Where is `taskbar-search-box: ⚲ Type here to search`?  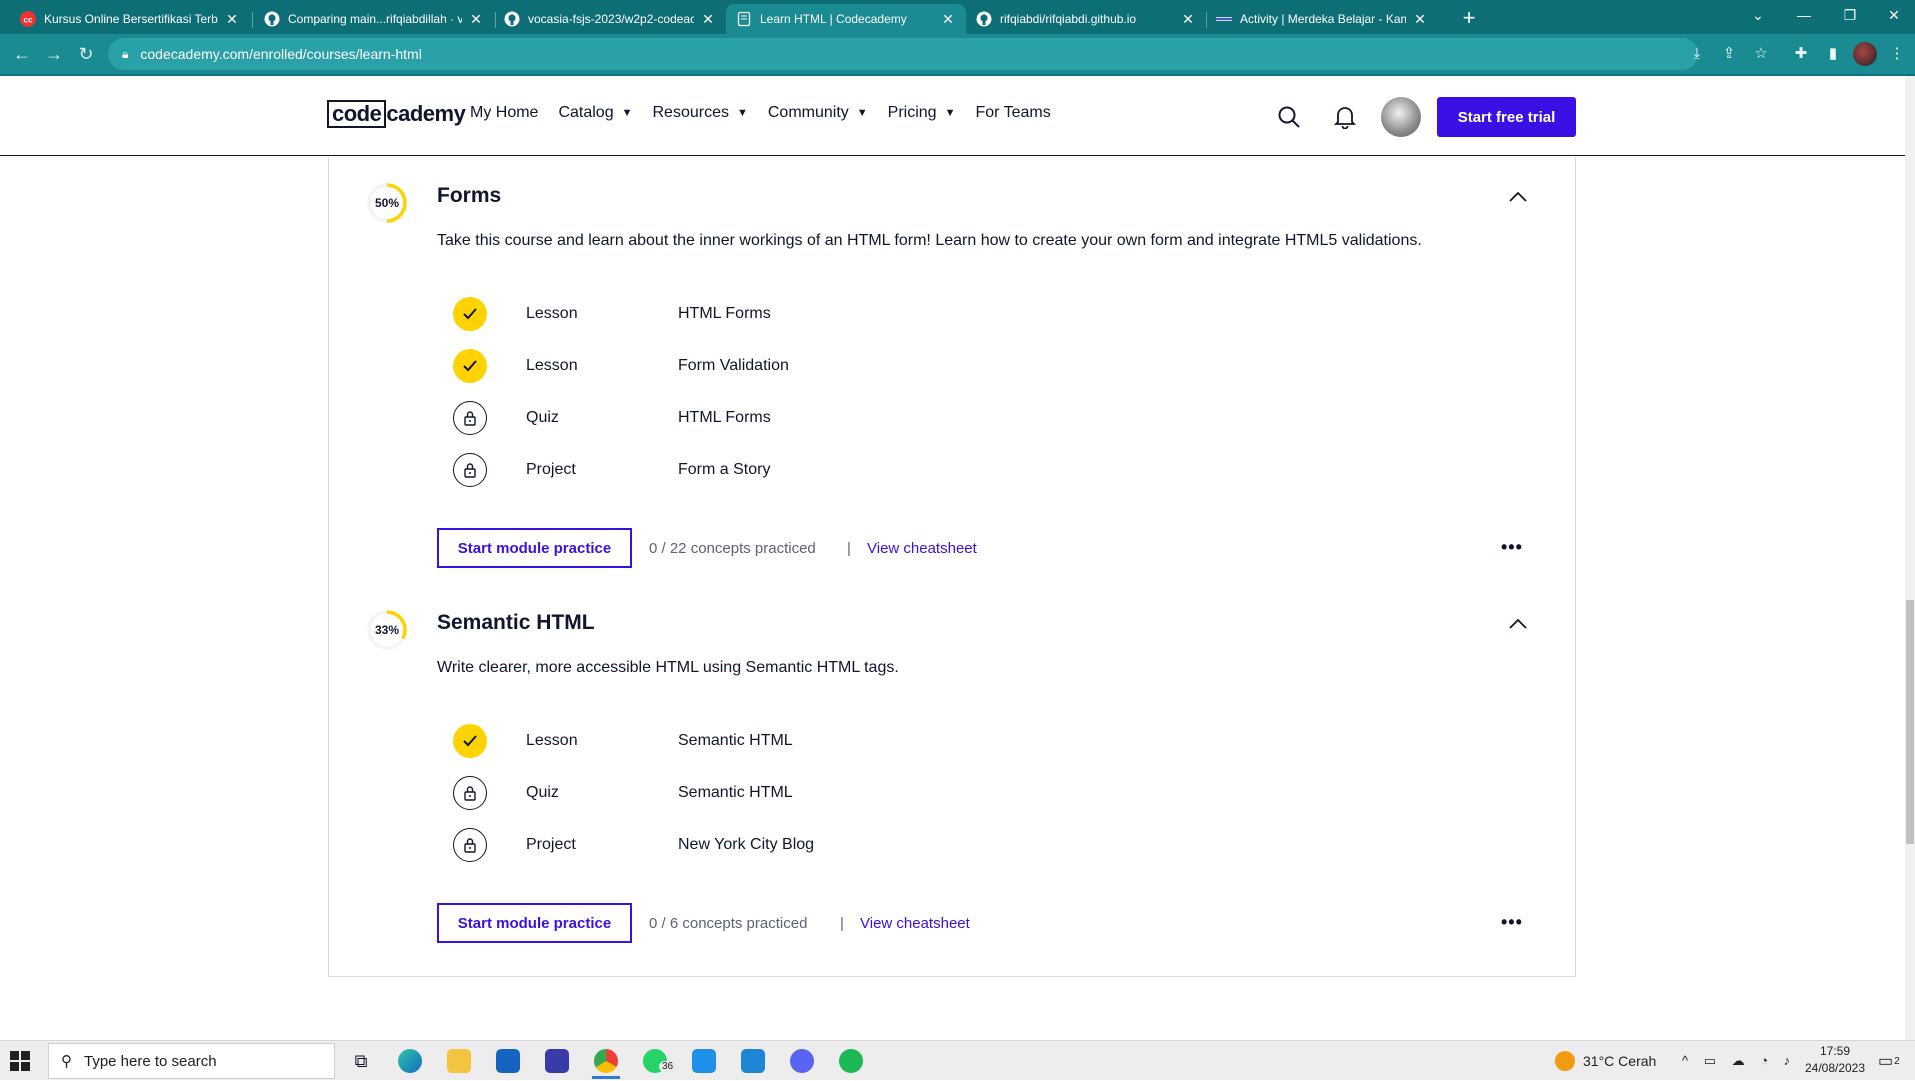 taskbar-search-box: ⚲ Type here to search is located at coordinates (191, 1061).